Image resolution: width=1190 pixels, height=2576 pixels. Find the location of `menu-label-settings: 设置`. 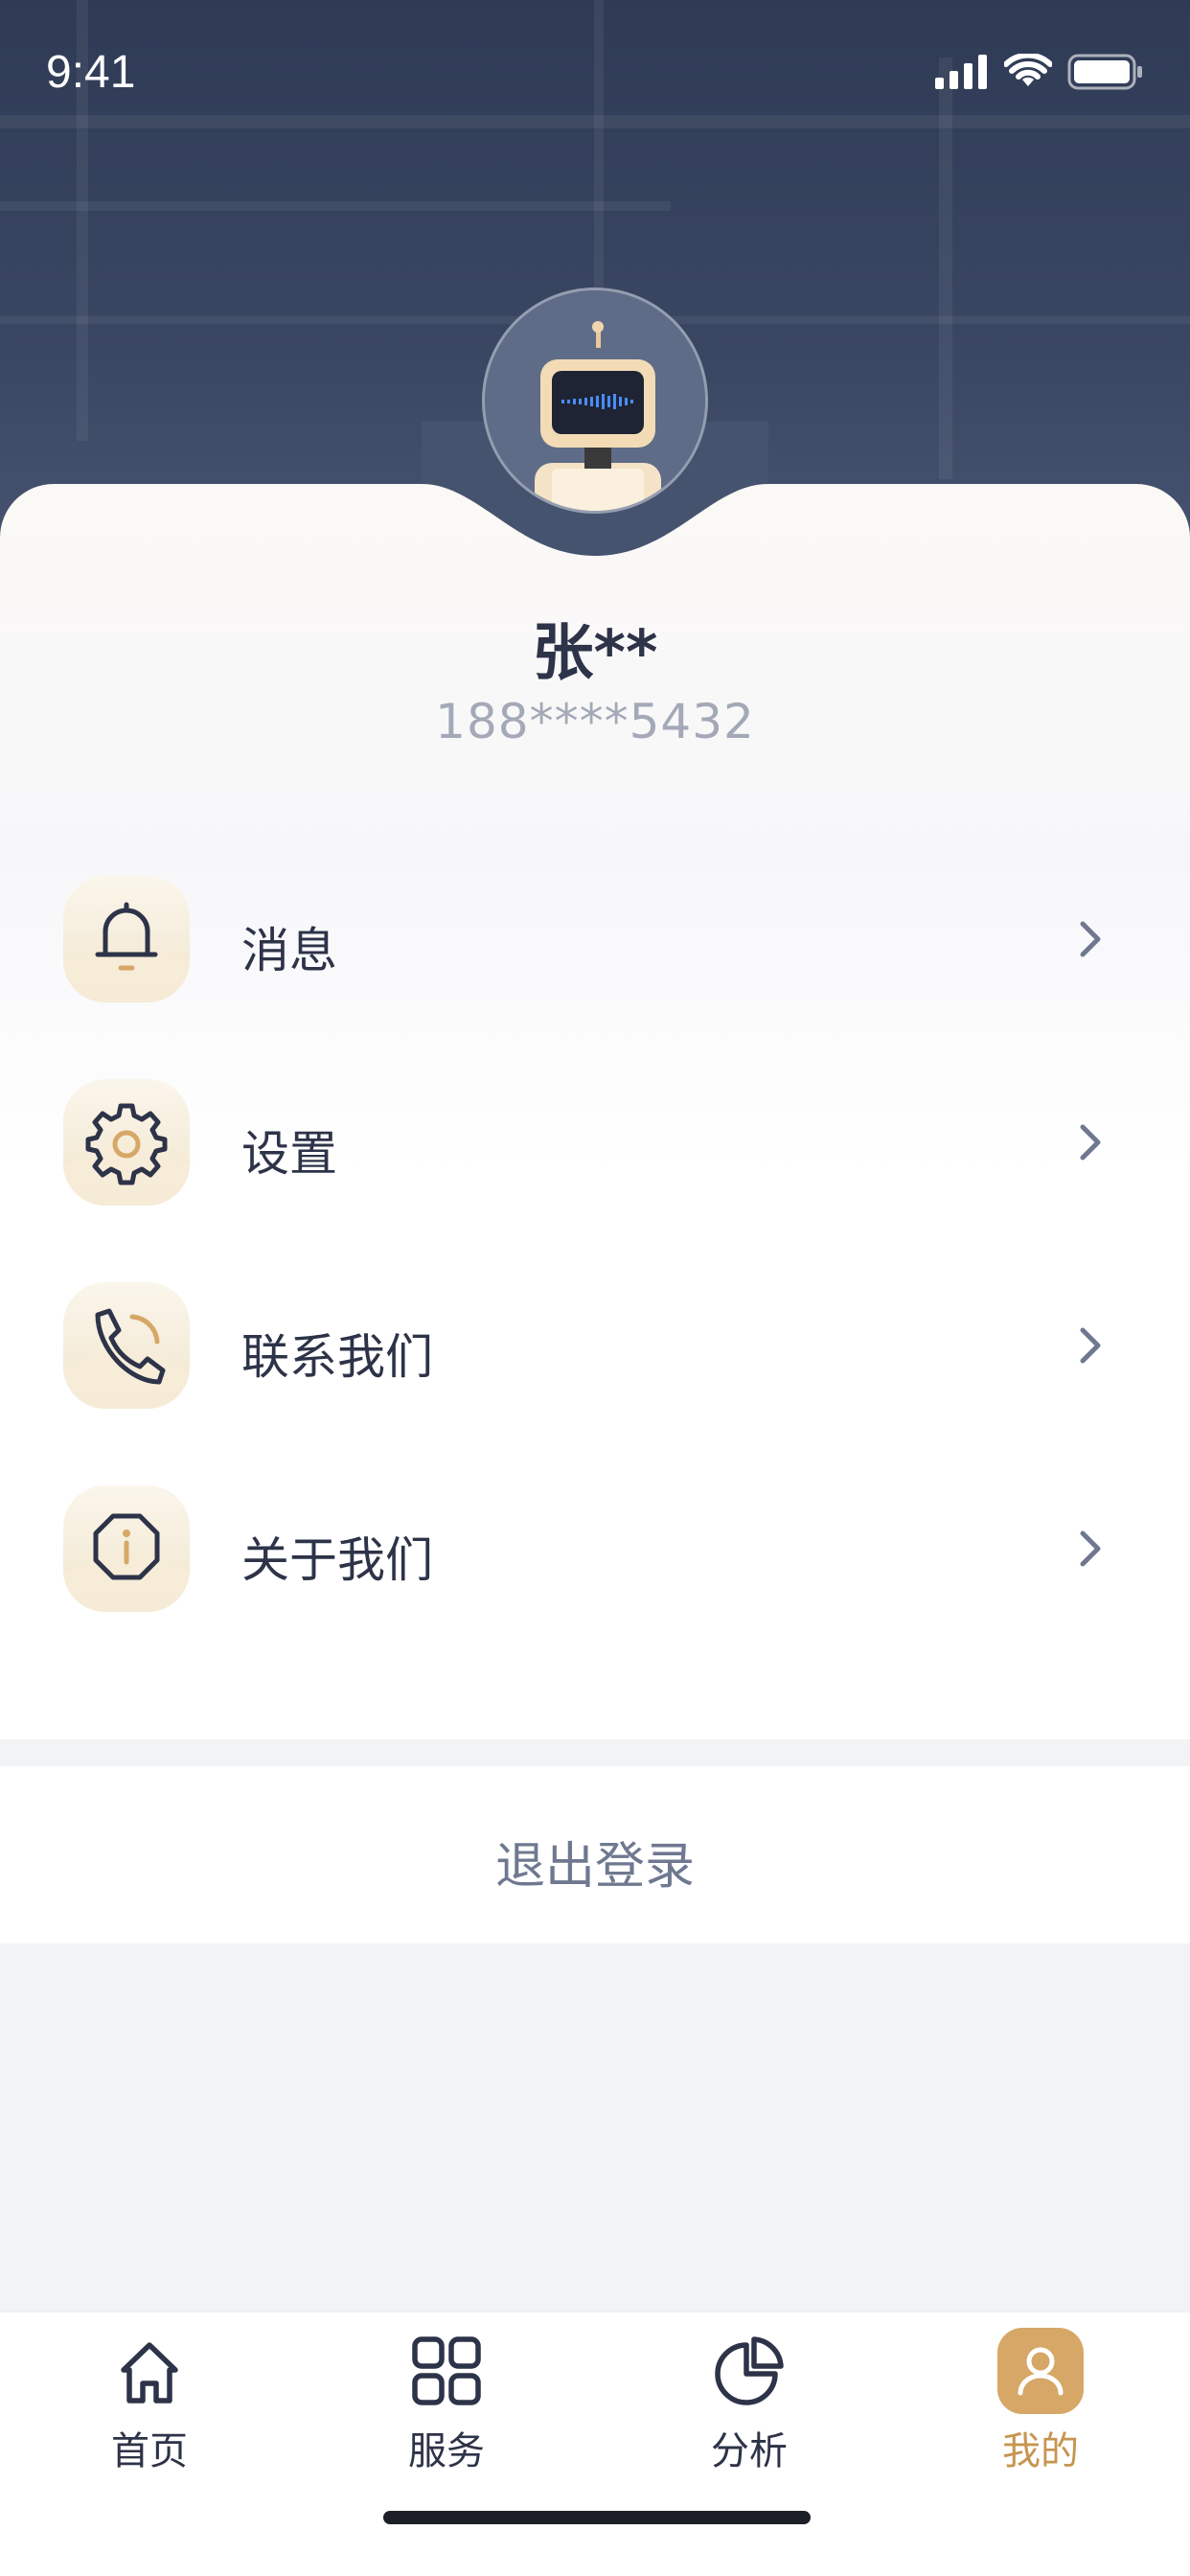

menu-label-settings: 设置 is located at coordinates (289, 1154).